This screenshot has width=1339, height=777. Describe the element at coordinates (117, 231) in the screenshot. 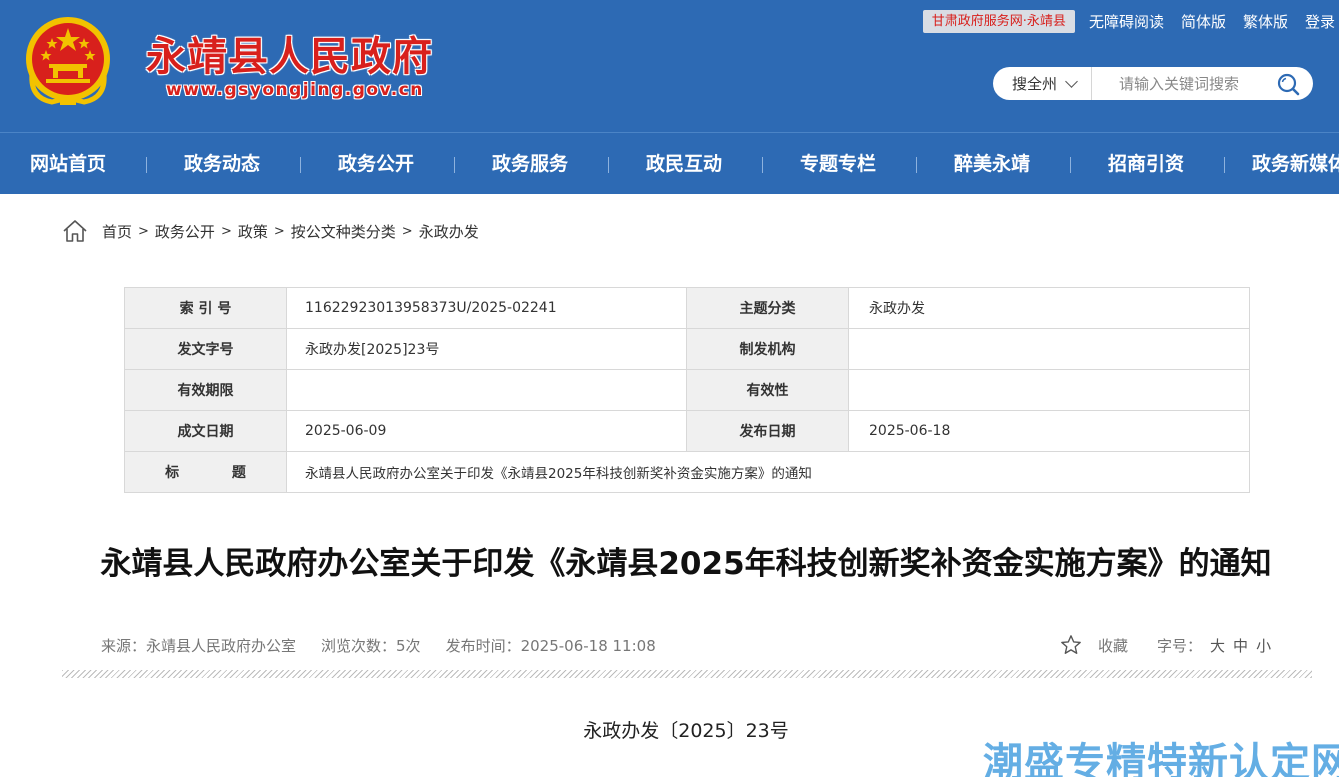

I see `breadcrumb-home: 首页` at that location.